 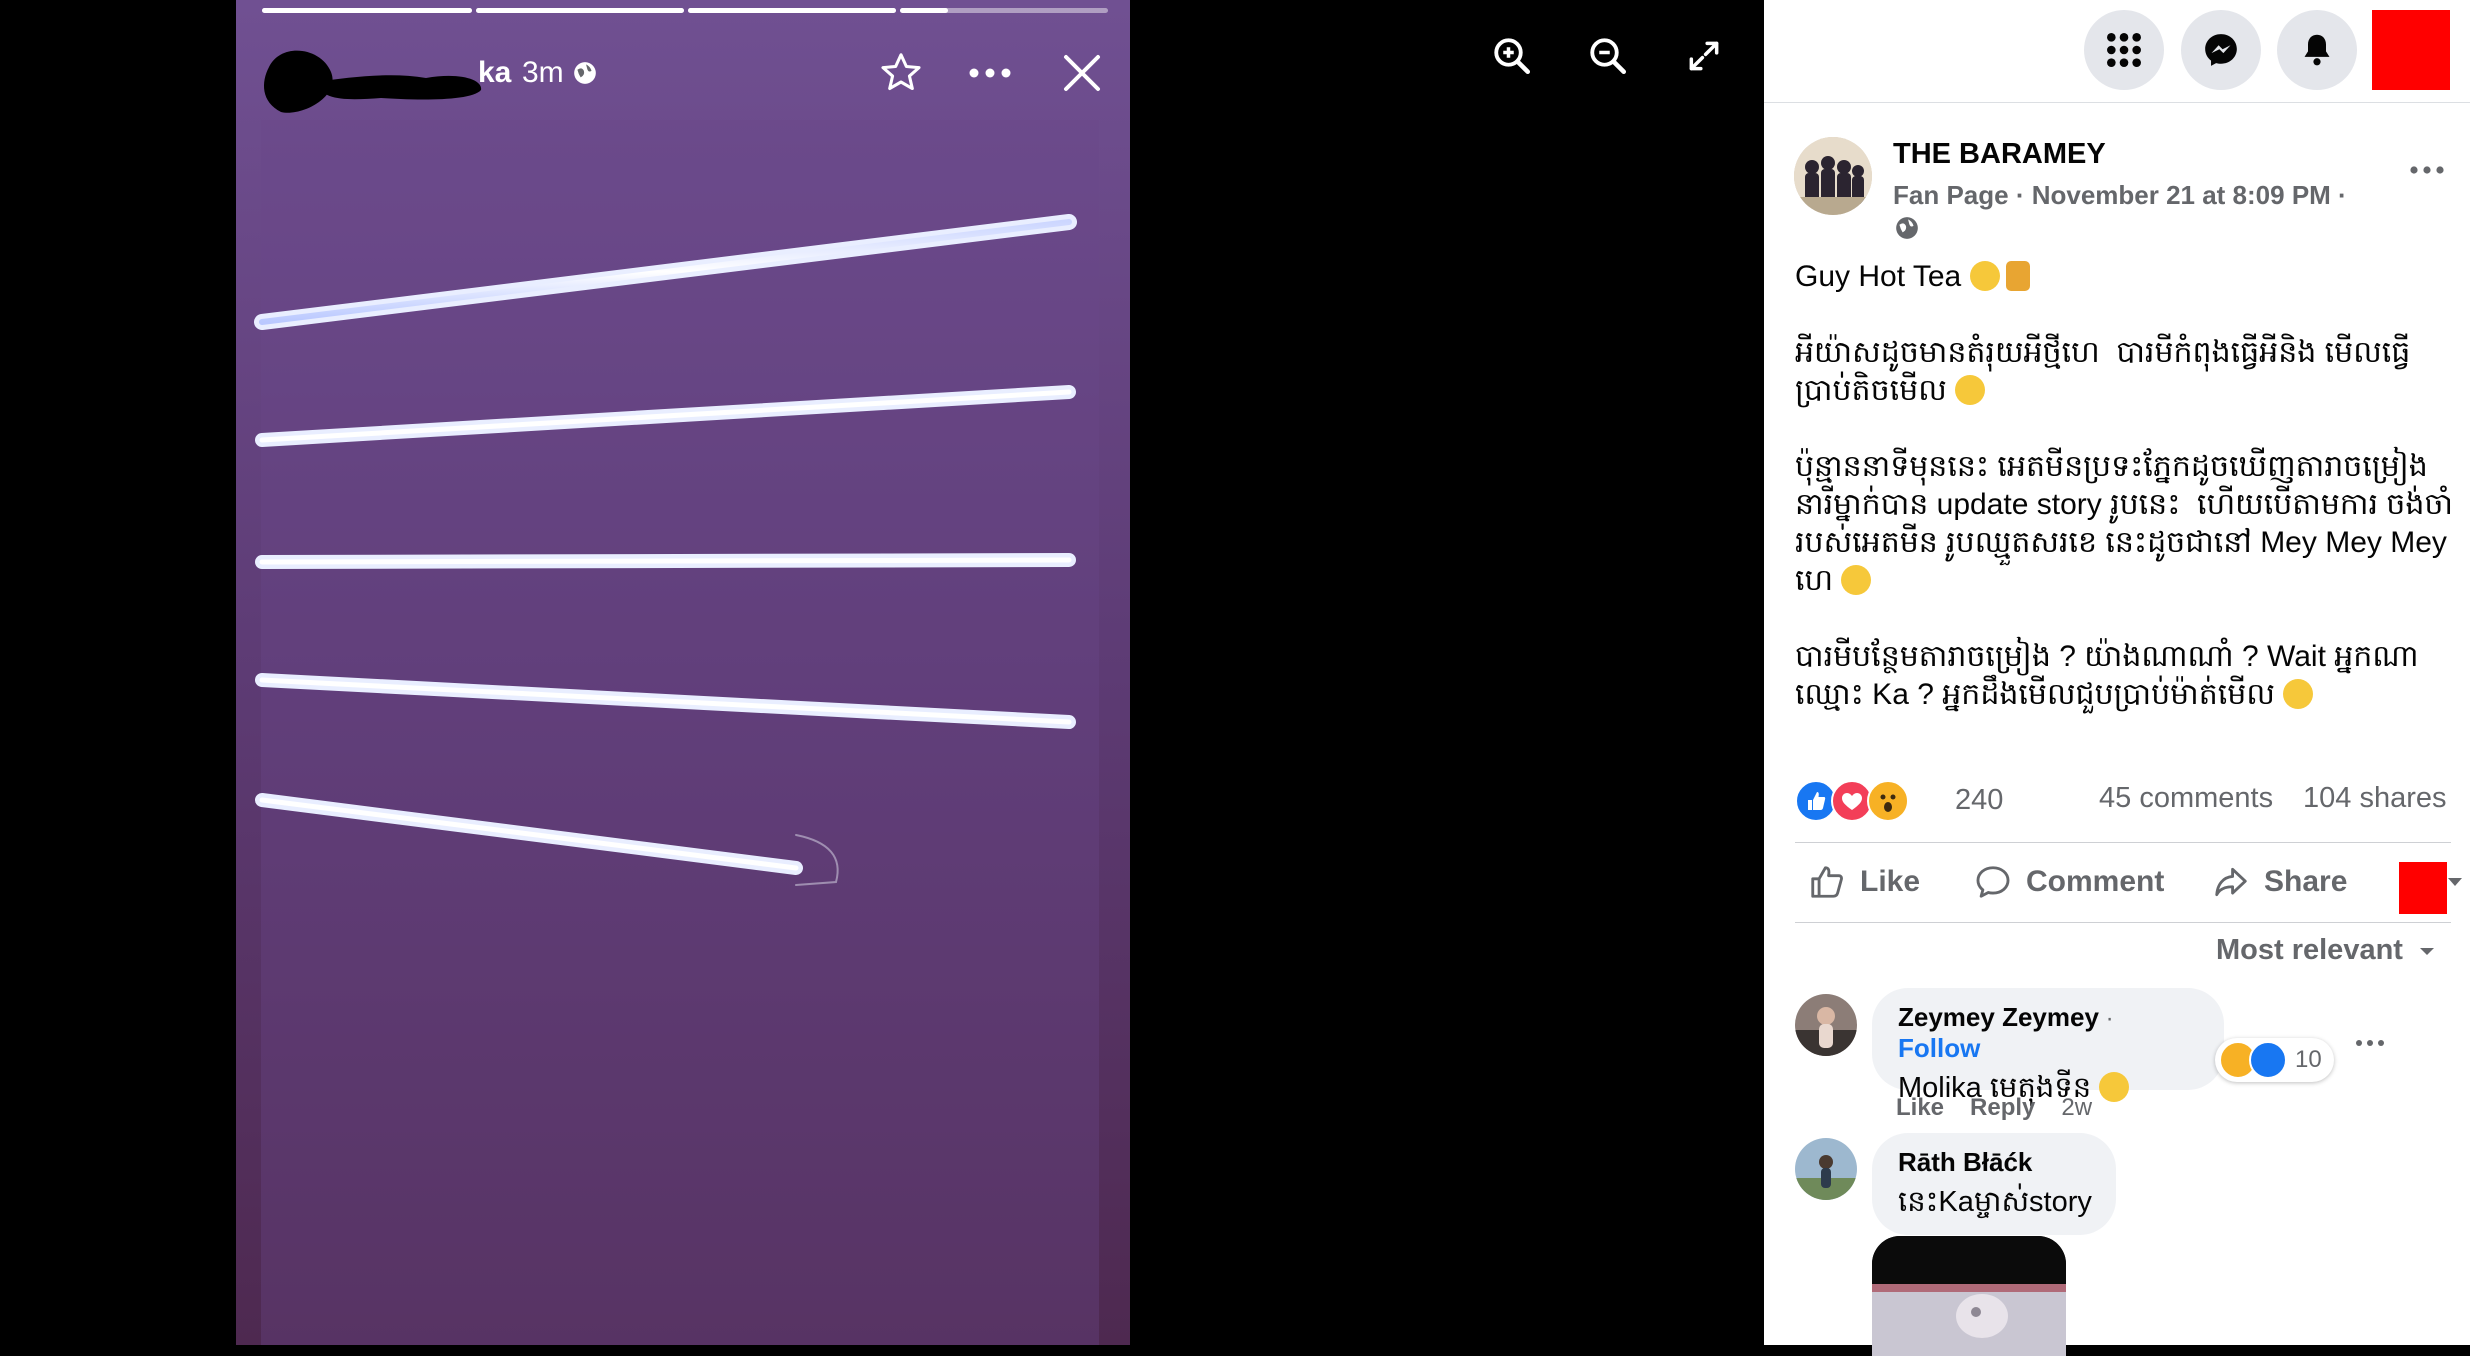 What do you see at coordinates (1994, 1162) in the screenshot?
I see `commenter-name: Rāth Błāćk` at bounding box center [1994, 1162].